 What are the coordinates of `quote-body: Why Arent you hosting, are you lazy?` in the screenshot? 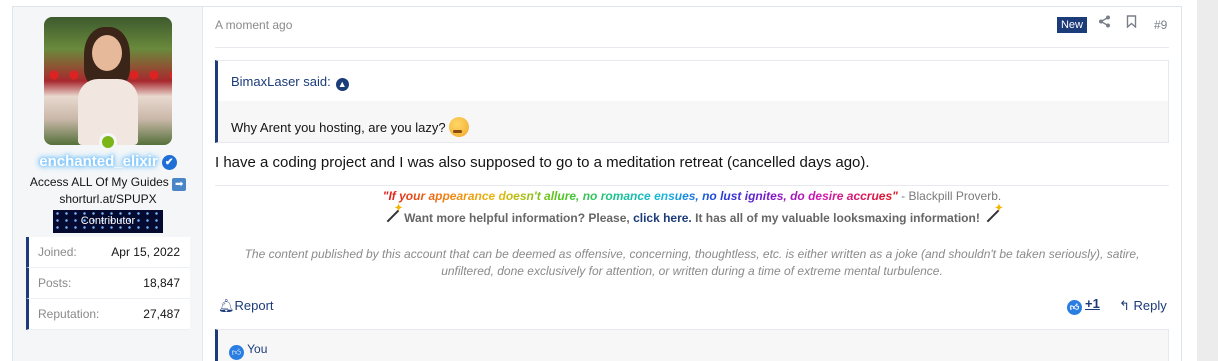 It's located at (350, 127).